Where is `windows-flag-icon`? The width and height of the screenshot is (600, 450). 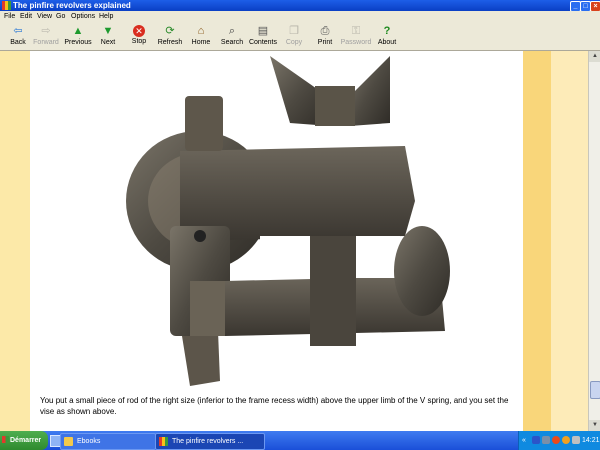 windows-flag-icon is located at coordinates (5, 439).